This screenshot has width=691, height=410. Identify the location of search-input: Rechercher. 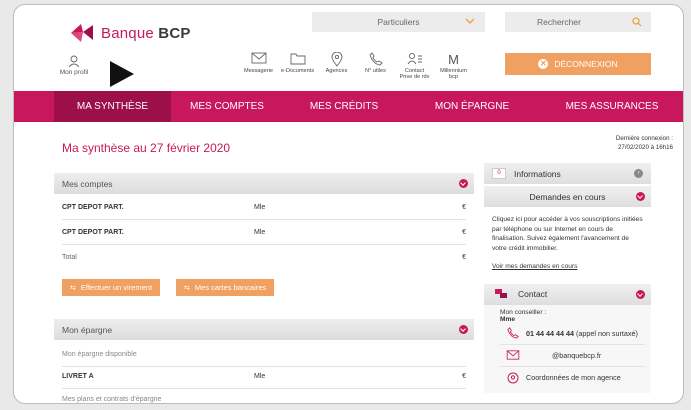
(578, 22).